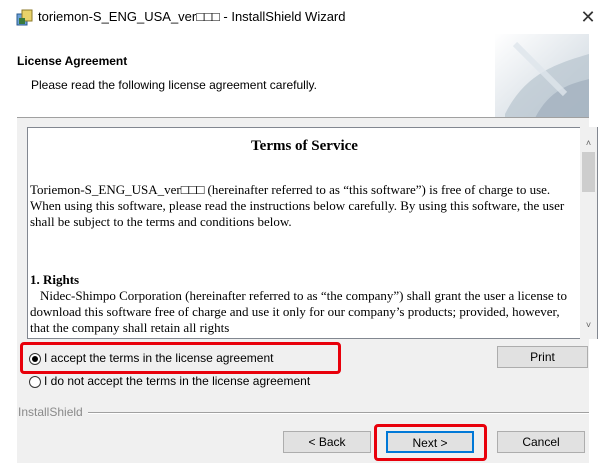  I want to click on close-button: ✕, so click(588, 17).